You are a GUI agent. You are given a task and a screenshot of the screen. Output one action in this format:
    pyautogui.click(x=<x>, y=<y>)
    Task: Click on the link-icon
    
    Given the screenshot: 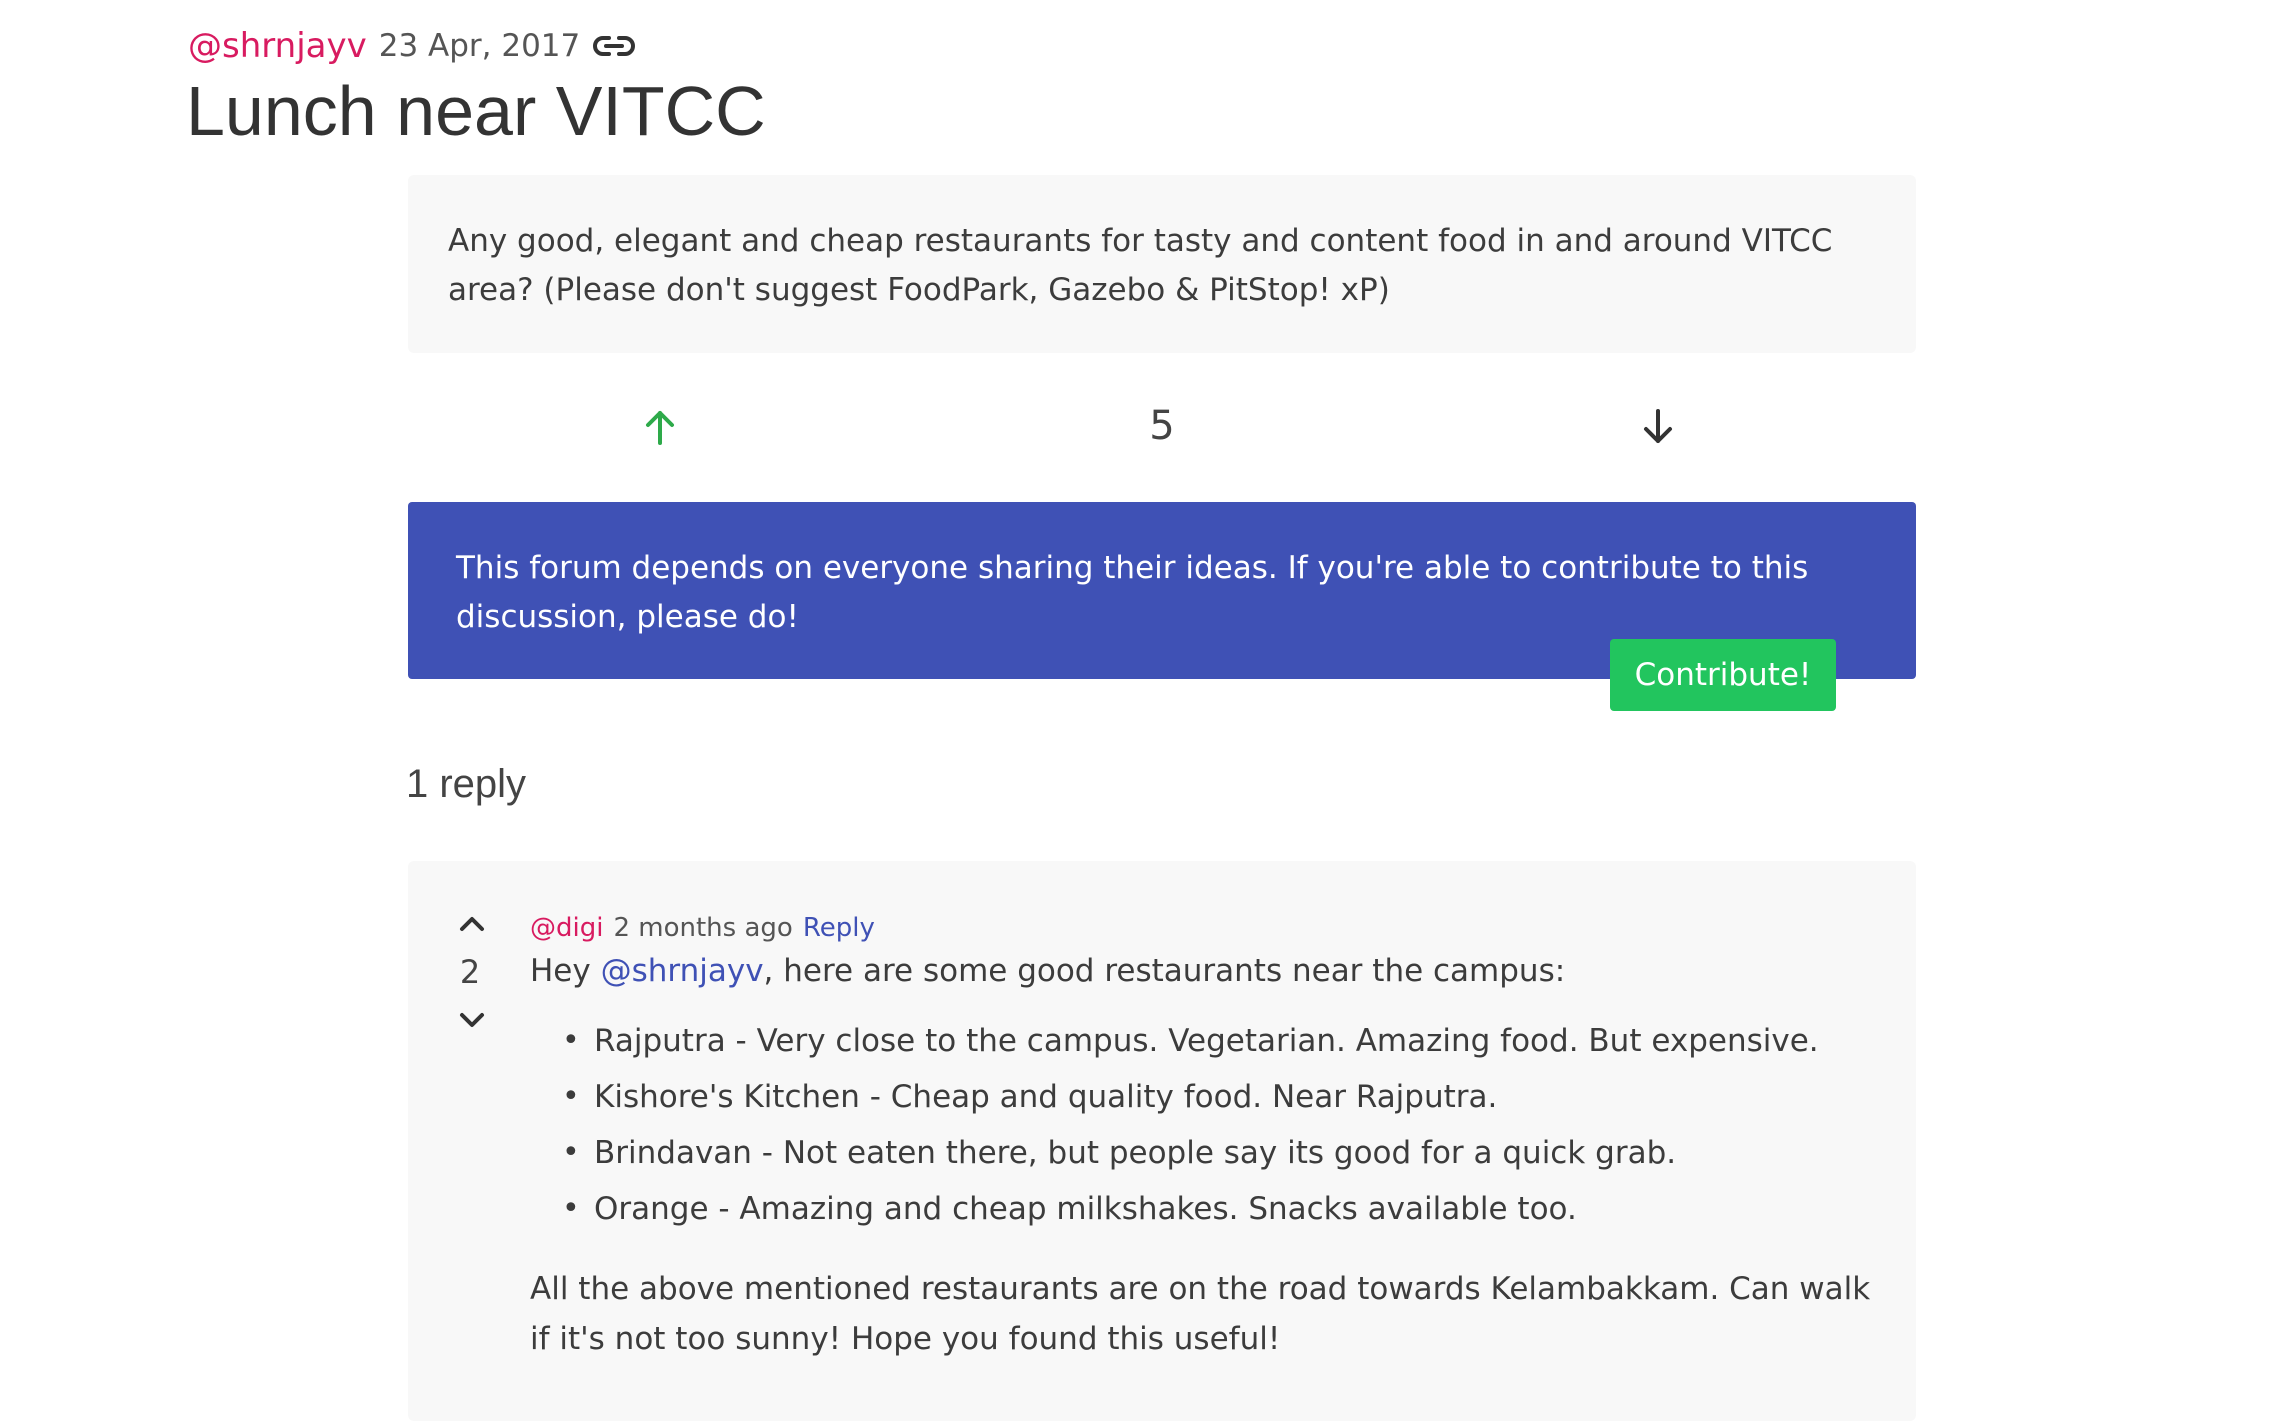 What is the action you would take?
    pyautogui.click(x=614, y=46)
    